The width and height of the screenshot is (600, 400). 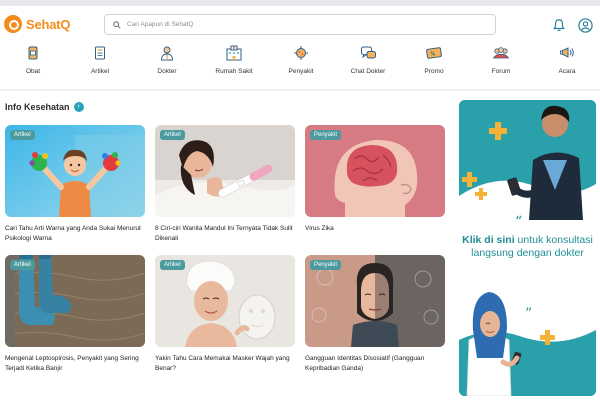 What do you see at coordinates (234, 71) in the screenshot?
I see `nav-label: Rumah Sakit` at bounding box center [234, 71].